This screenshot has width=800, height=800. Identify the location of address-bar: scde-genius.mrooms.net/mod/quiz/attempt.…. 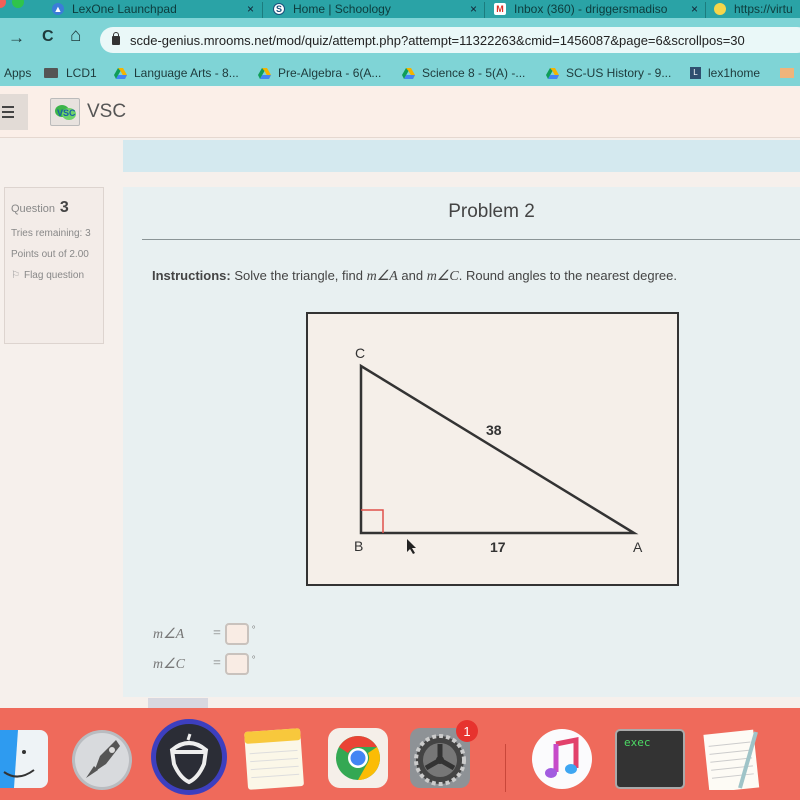
(450, 40).